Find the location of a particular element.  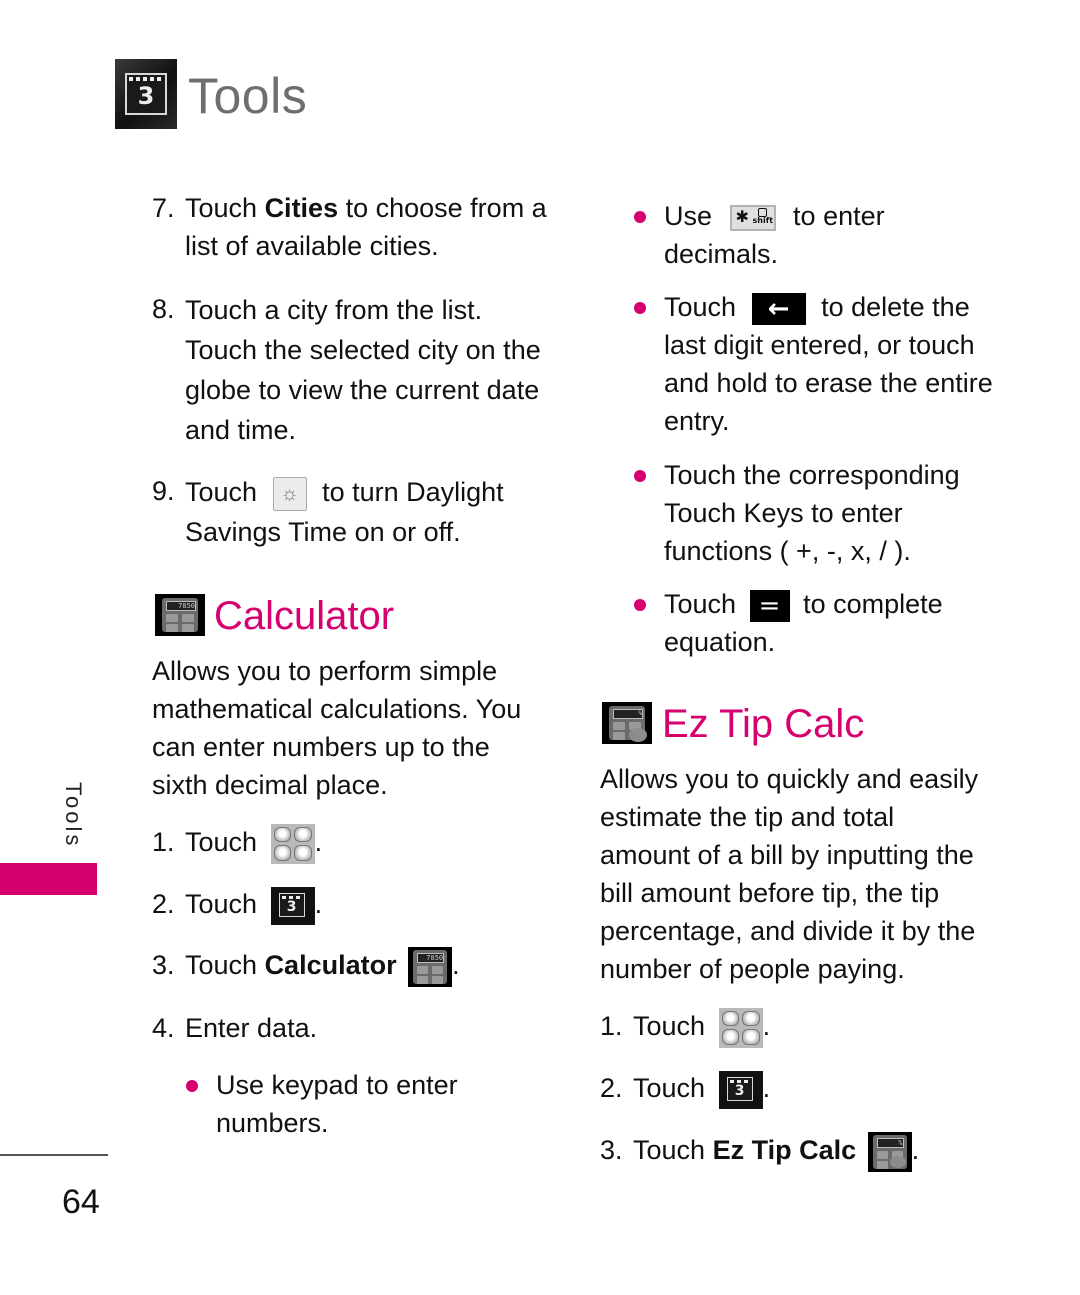

description-line: estimate the tip and total is located at coordinates (747, 817).